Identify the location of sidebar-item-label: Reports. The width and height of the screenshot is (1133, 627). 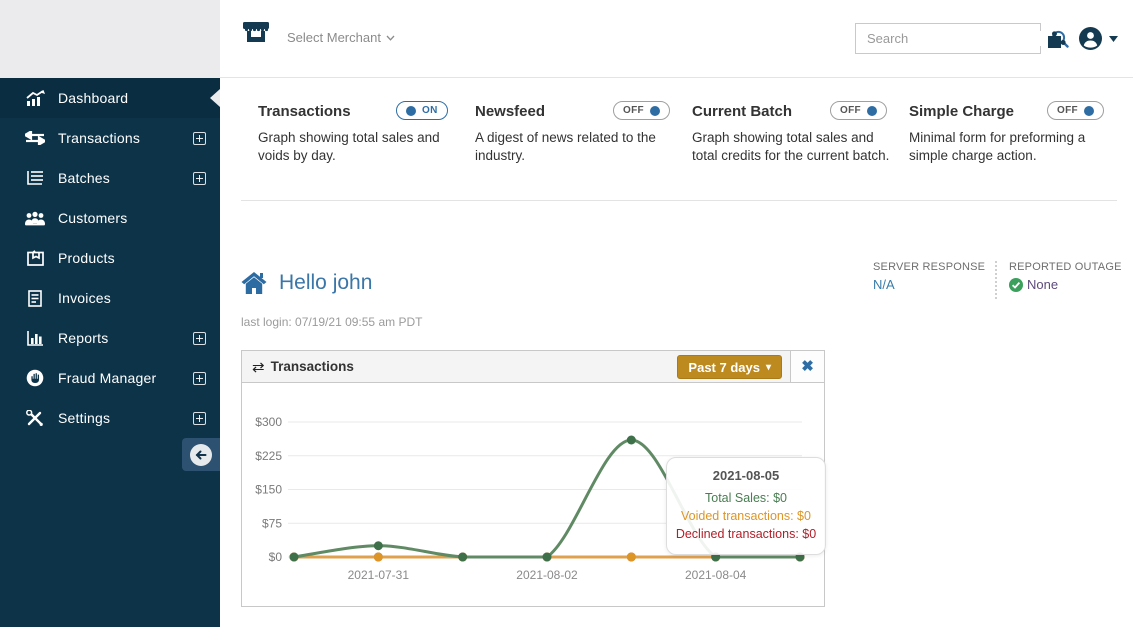
(83, 338).